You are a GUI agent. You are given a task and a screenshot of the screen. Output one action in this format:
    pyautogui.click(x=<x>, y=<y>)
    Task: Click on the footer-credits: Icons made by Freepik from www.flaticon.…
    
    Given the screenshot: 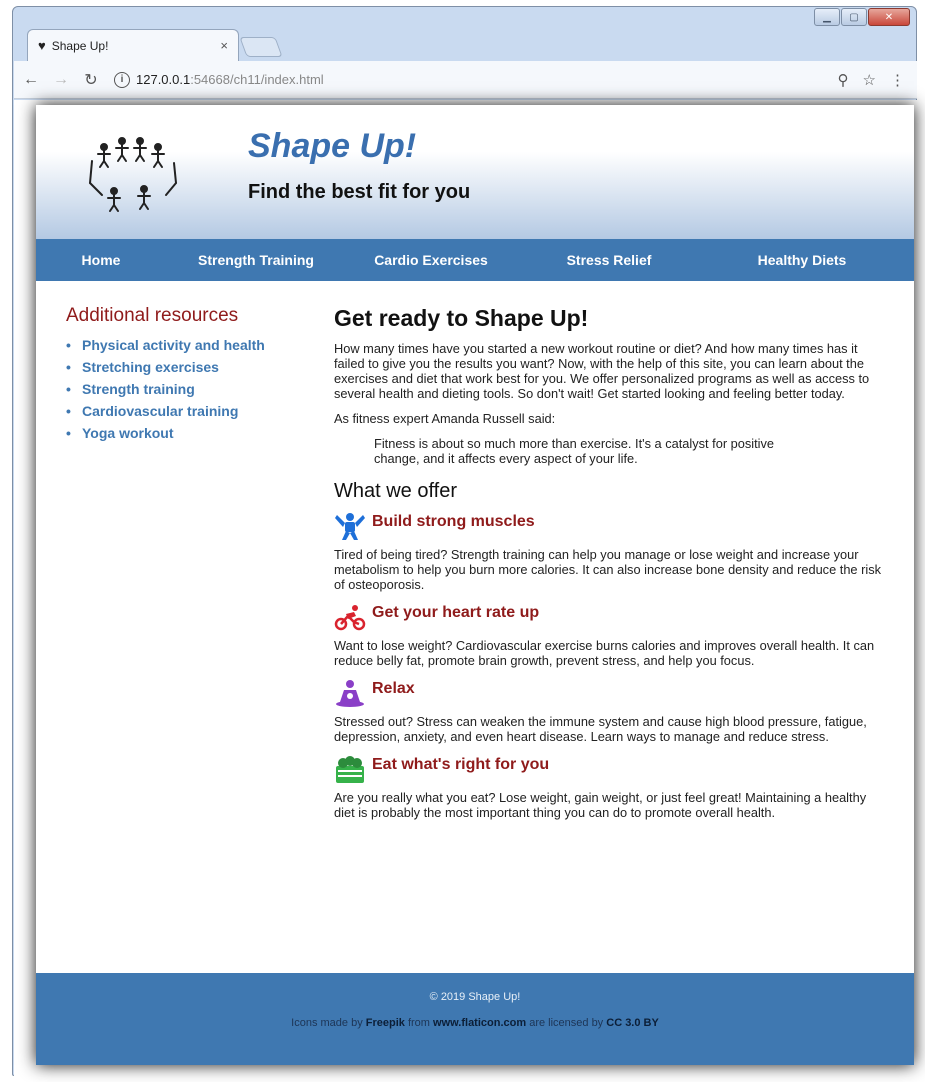 What is the action you would take?
    pyautogui.click(x=475, y=1023)
    